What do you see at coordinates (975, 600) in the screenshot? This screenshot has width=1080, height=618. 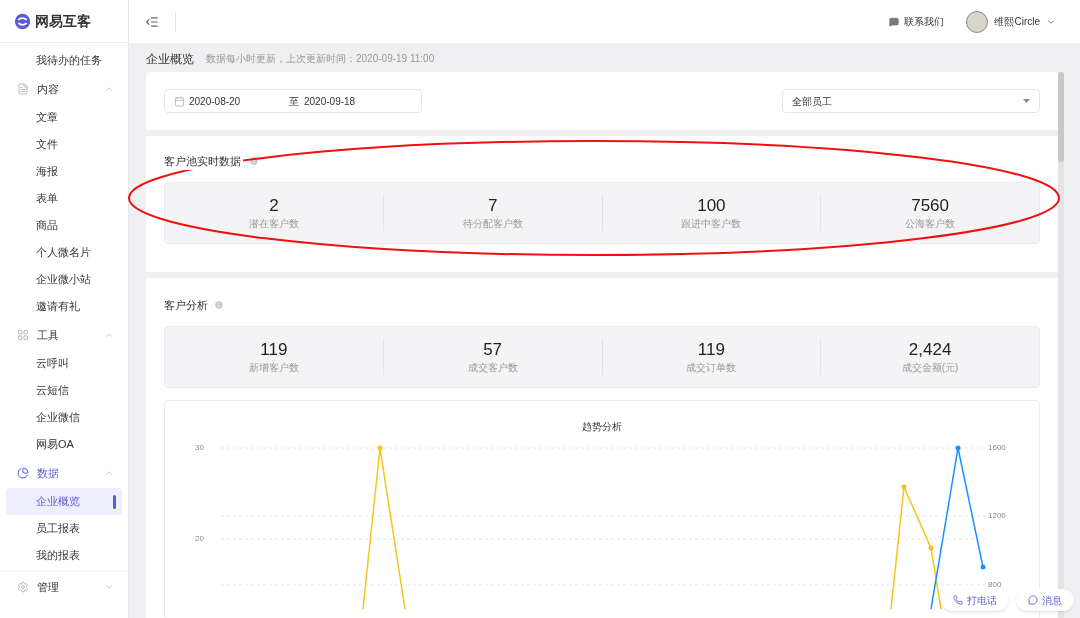 I see `float-button: 打电话` at bounding box center [975, 600].